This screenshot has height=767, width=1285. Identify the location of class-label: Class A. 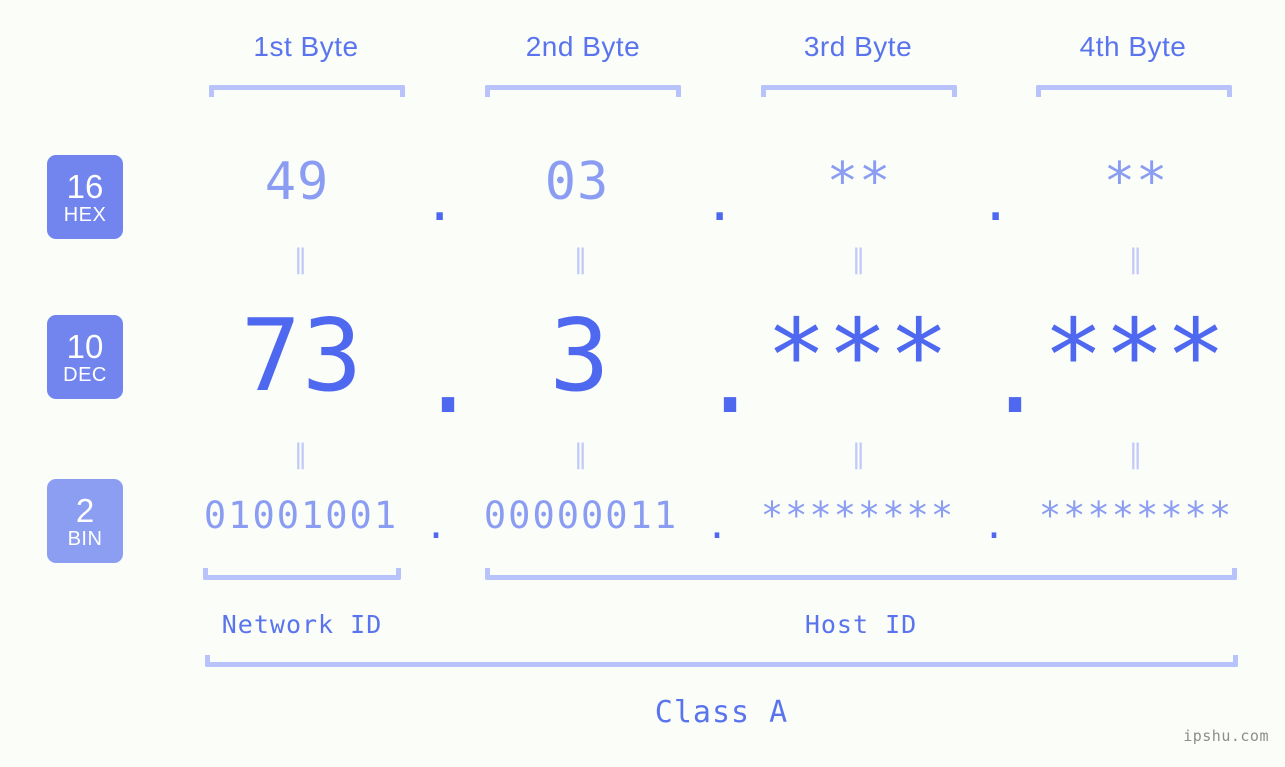
(721, 712).